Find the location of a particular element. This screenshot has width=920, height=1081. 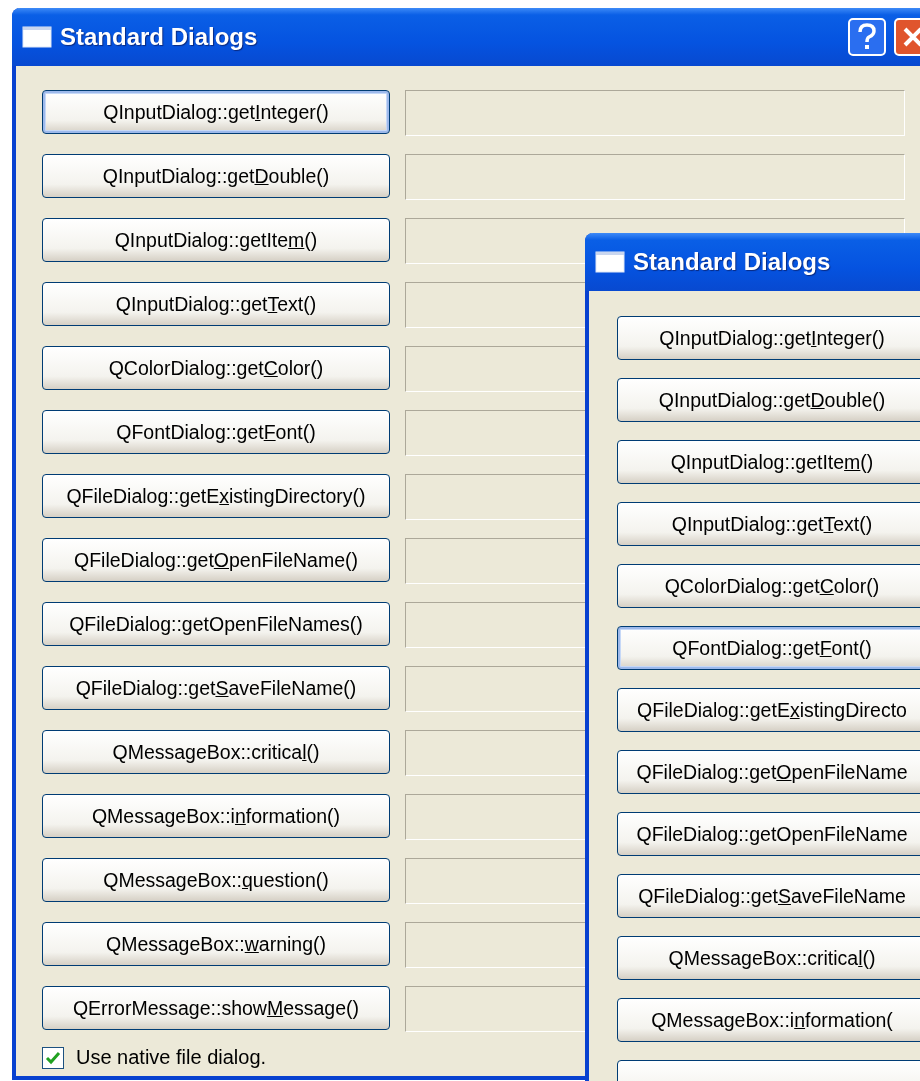

checkbox is located at coordinates (53, 1057).